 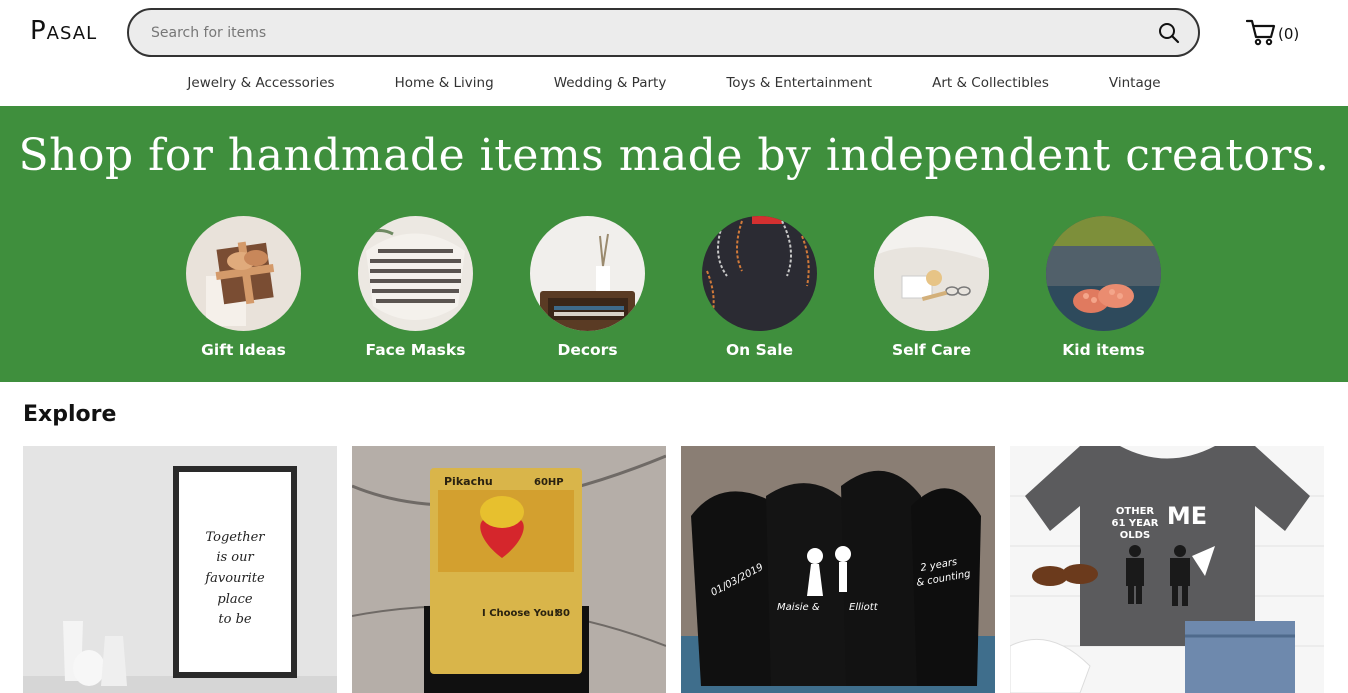 I want to click on search-bar, so click(x=663, y=32).